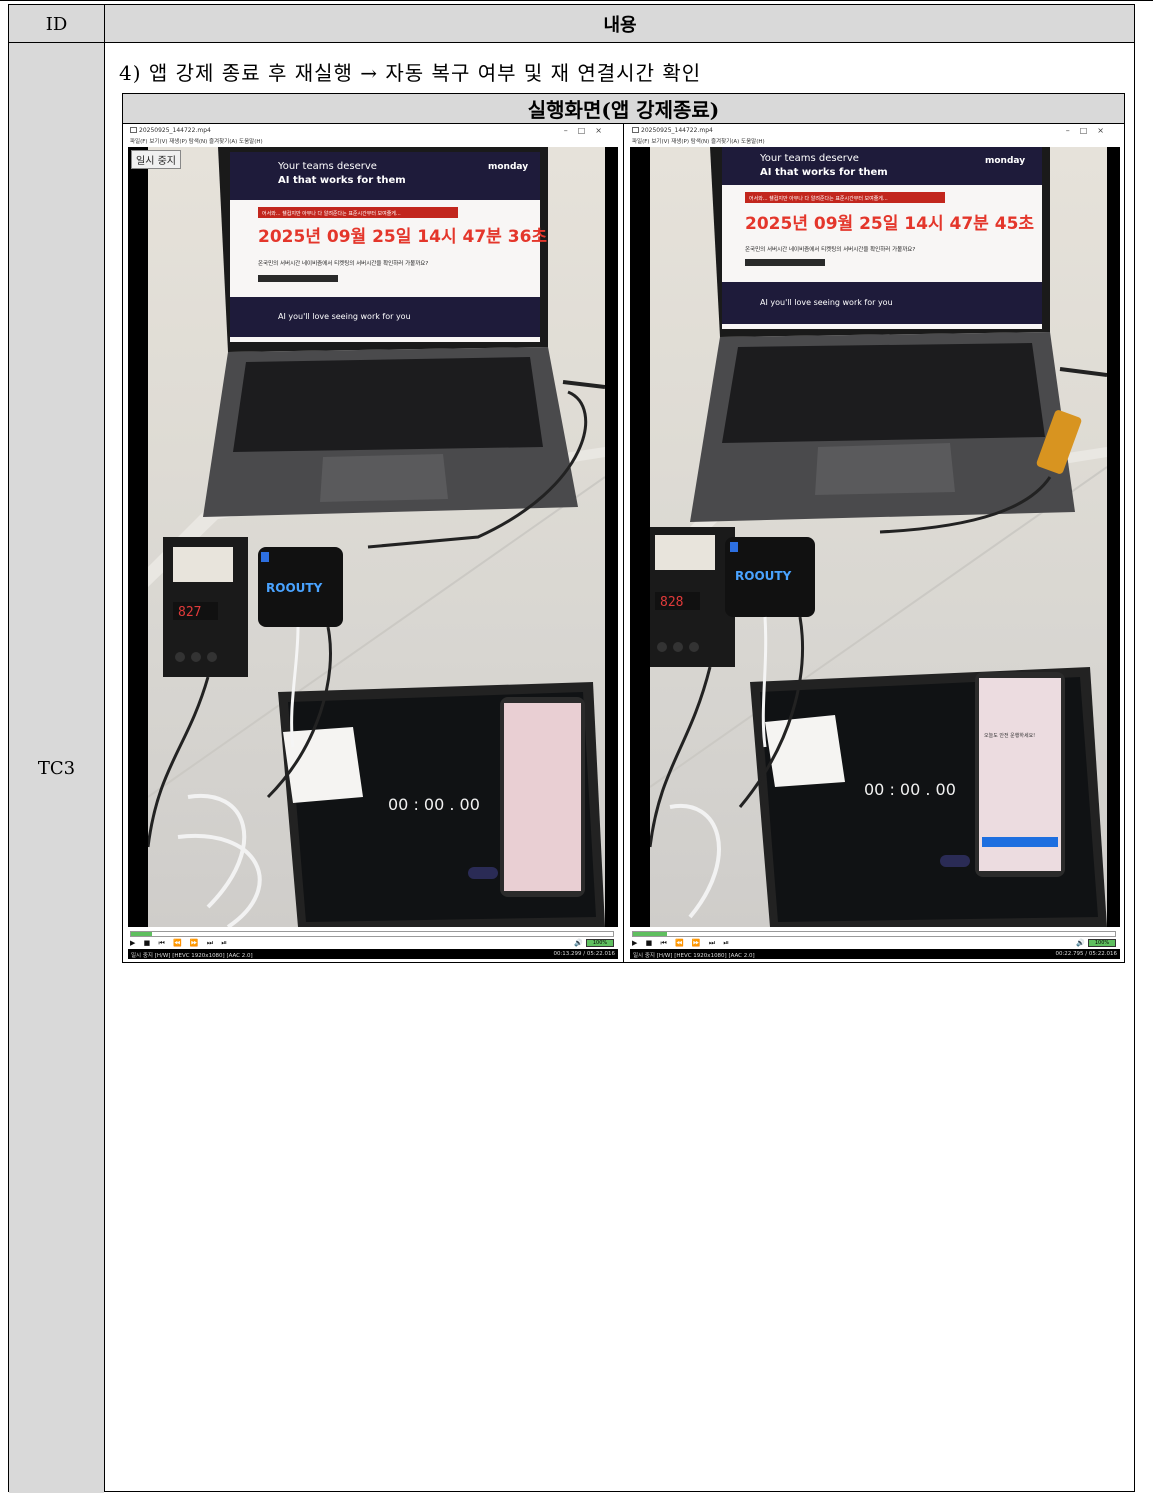  Describe the element at coordinates (56, 24) in the screenshot. I see `header-id: ID` at that location.